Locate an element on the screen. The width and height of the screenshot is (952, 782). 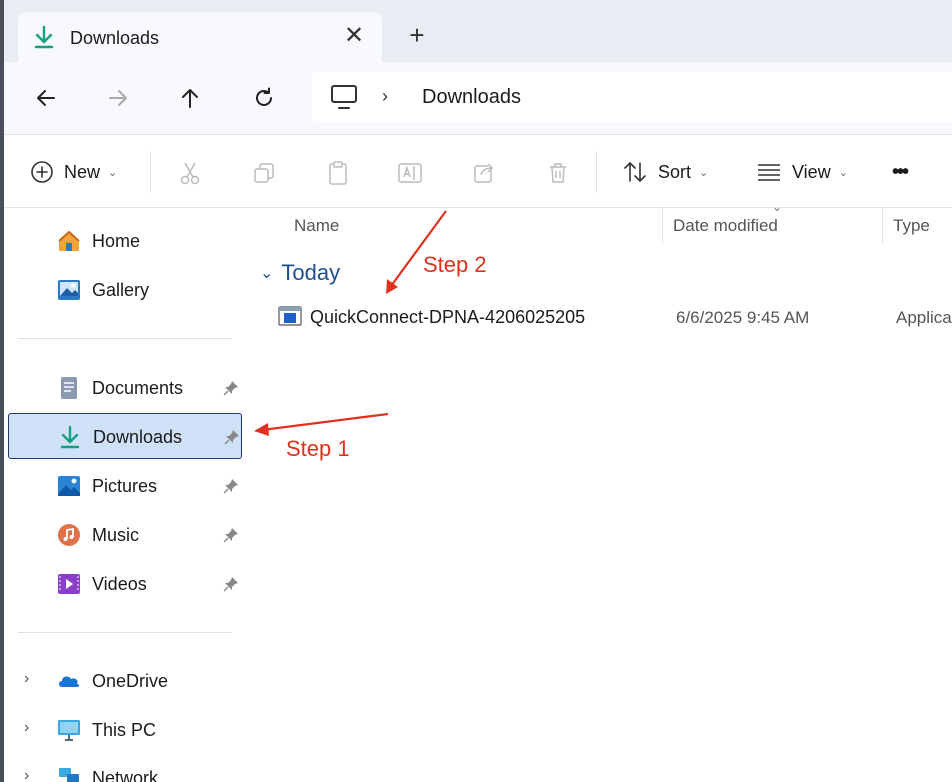
plus-circle-icon is located at coordinates (42, 172).